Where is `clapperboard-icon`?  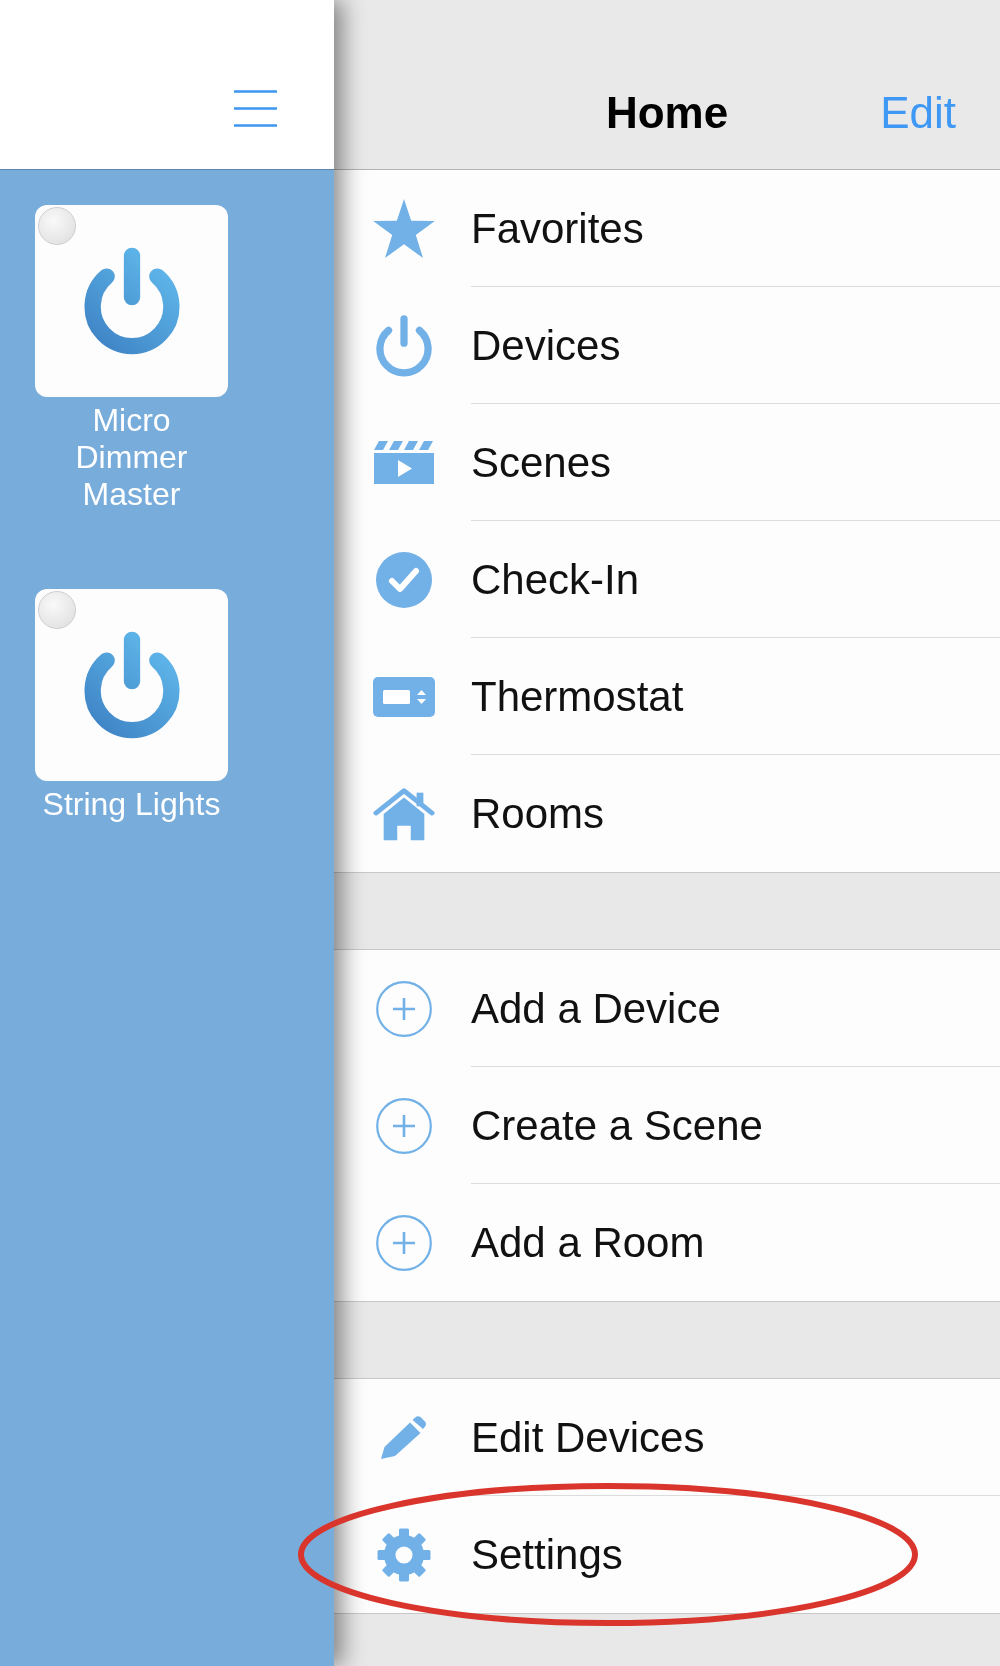
clapperboard-icon is located at coordinates (404, 462).